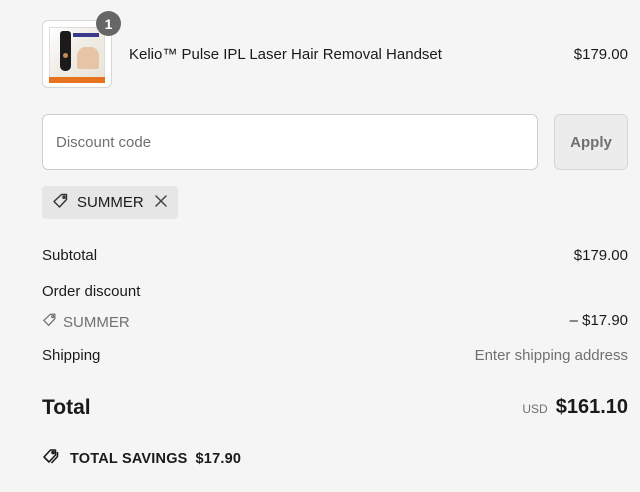 This screenshot has height=492, width=640. I want to click on tags-icon, so click(52, 459).